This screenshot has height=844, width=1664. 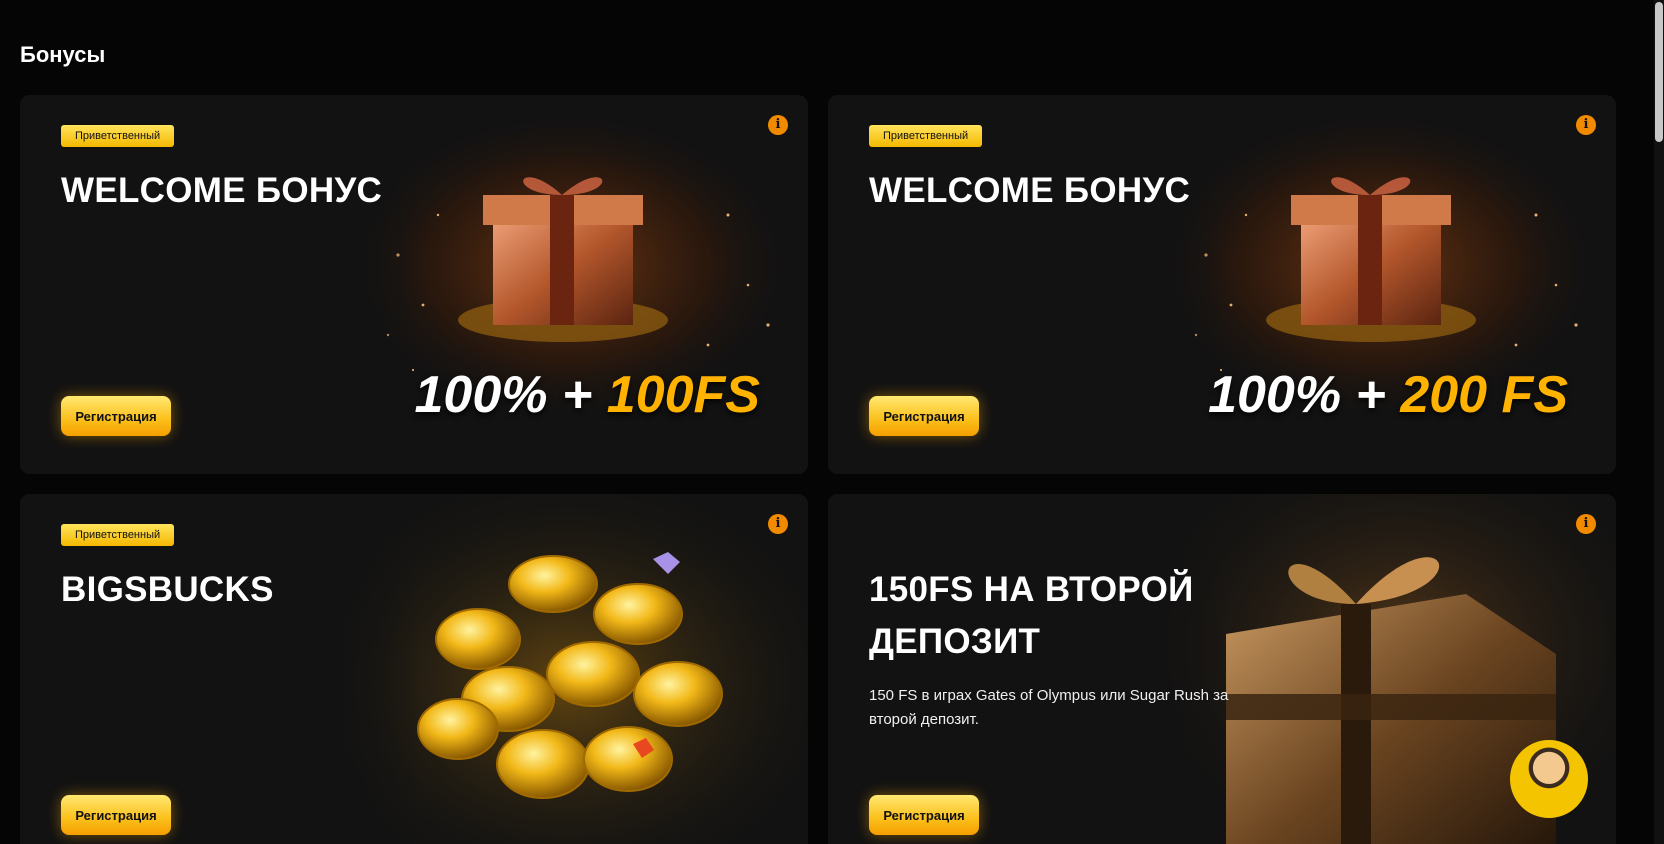 I want to click on support-avatar-icon, so click(x=1549, y=779).